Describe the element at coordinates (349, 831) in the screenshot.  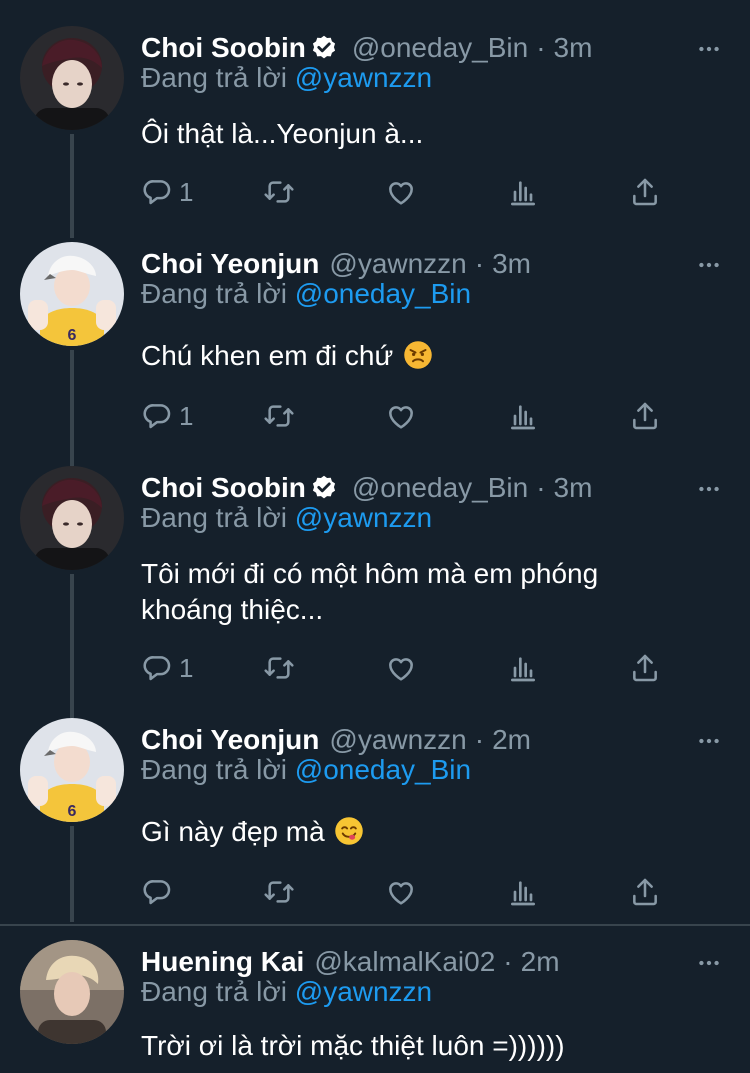
I see `yum-face-emoji` at that location.